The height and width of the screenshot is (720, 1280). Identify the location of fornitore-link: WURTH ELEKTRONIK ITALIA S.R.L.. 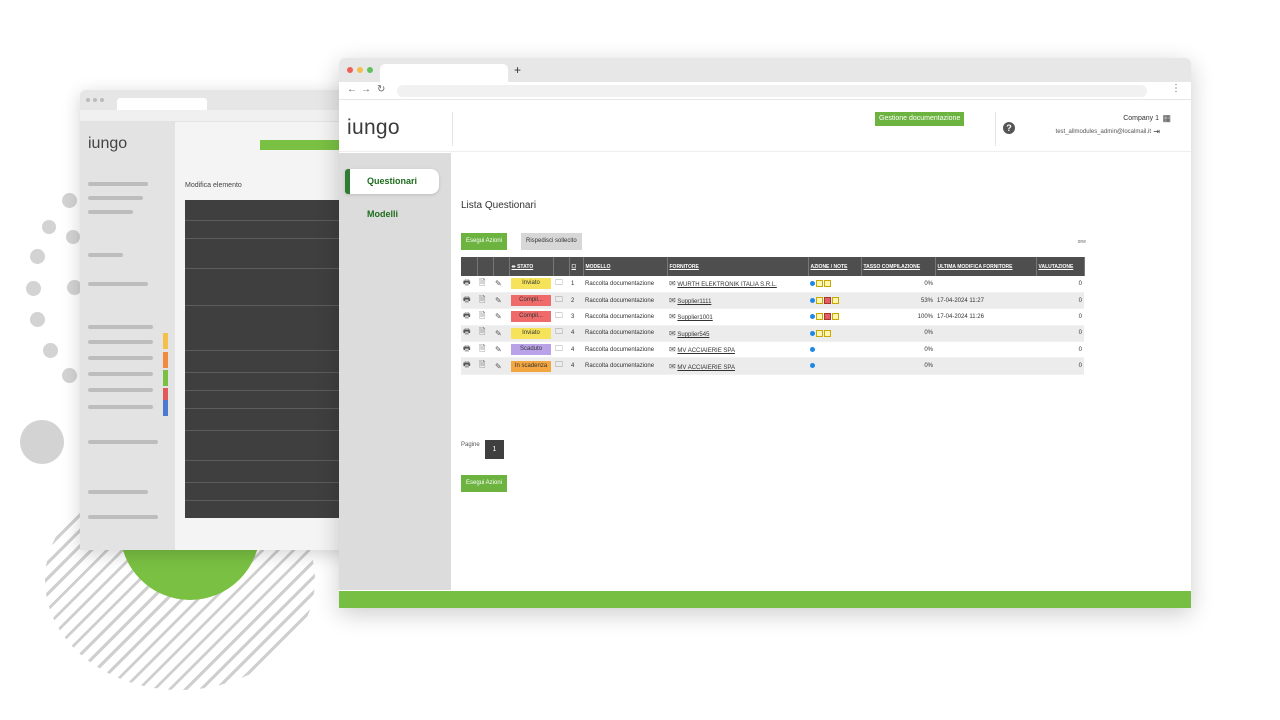
(726, 285).